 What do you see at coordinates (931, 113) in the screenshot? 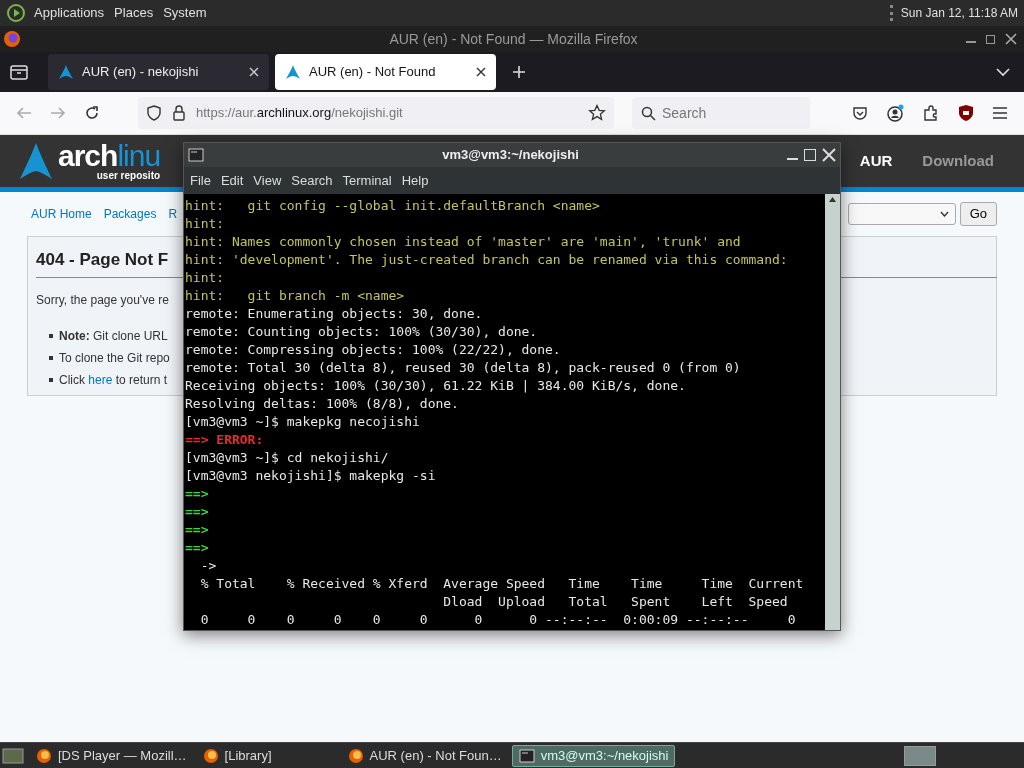
I see `puzzle-piece-icon` at bounding box center [931, 113].